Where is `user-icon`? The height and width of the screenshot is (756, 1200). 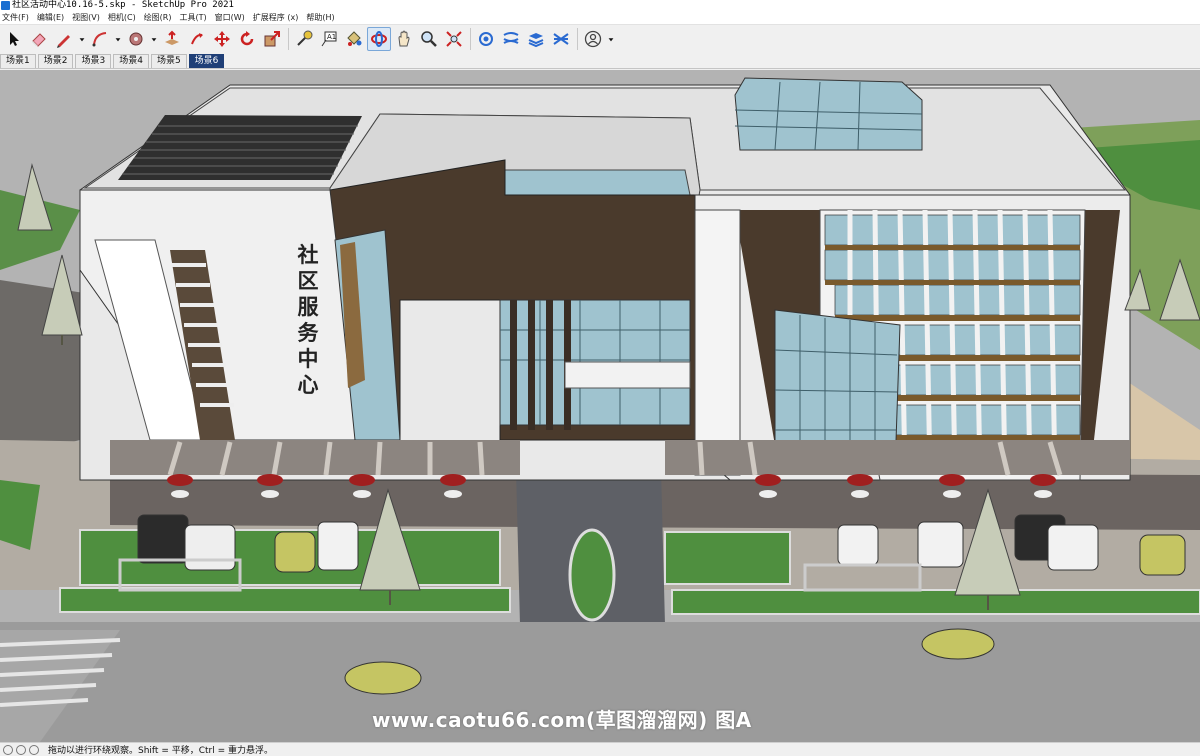
user-icon is located at coordinates (34, 749).